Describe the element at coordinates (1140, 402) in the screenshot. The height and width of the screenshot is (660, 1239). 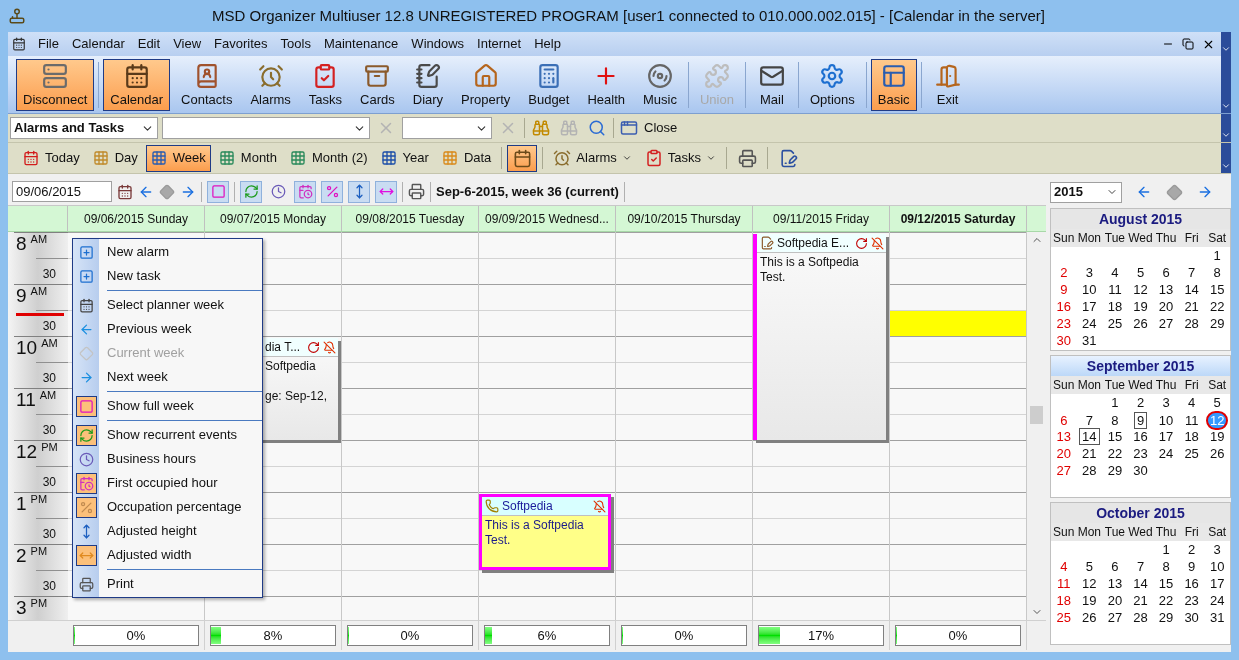
I see `calendar-day: 2` at that location.